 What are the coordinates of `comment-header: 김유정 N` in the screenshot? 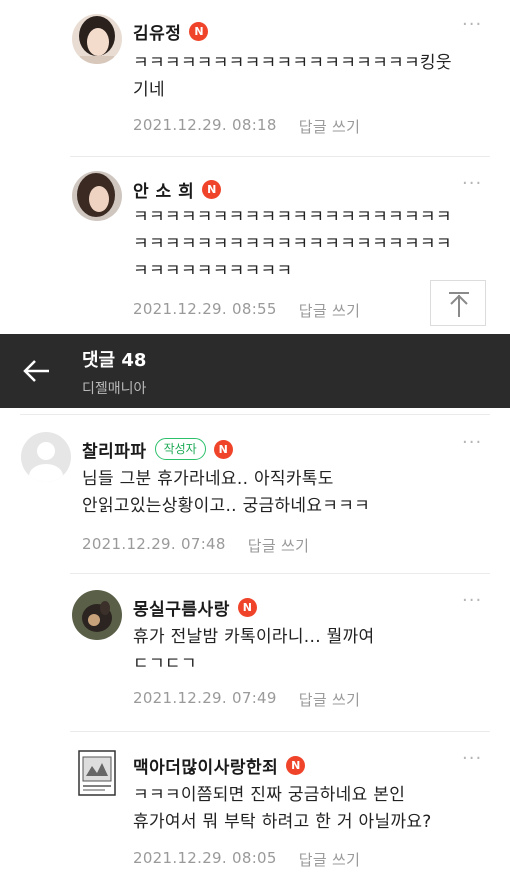 It's located at (171, 31).